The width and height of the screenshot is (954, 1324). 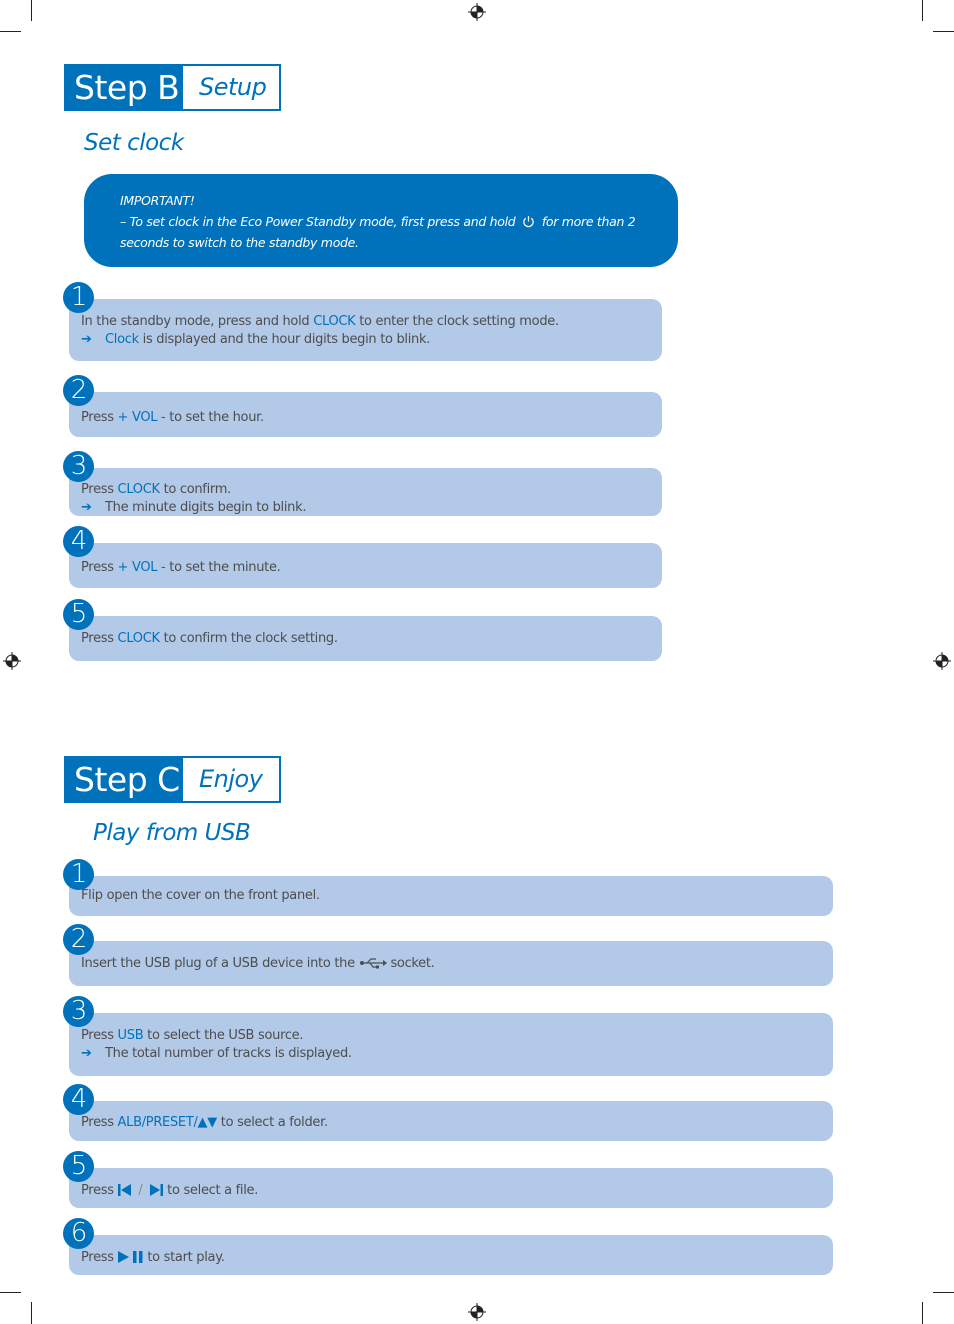 I want to click on text: to select a file., so click(x=213, y=1190).